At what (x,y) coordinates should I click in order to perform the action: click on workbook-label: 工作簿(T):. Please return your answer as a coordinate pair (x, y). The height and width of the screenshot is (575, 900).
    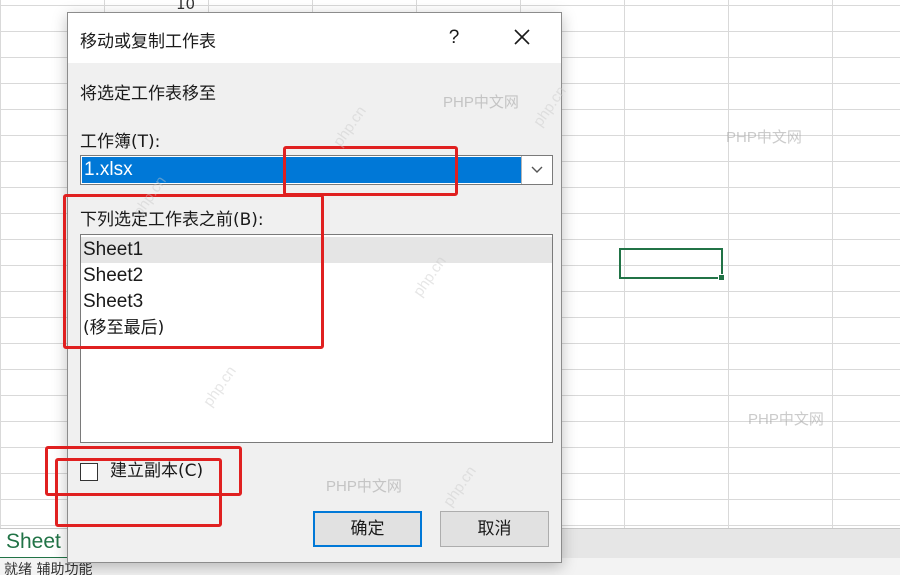
    Looking at the image, I should click on (120, 142).